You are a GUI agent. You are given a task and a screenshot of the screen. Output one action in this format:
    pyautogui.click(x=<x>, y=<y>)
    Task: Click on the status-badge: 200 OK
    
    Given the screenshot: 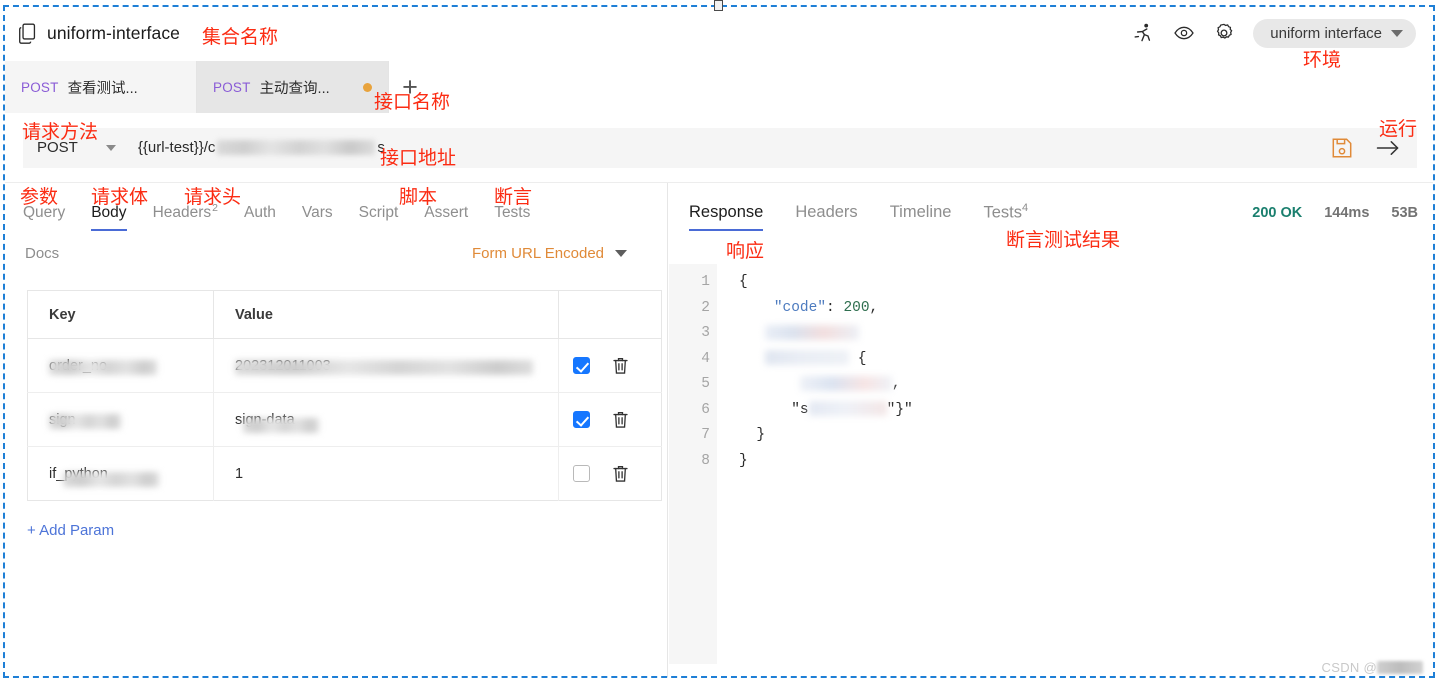 What is the action you would take?
    pyautogui.click(x=1277, y=213)
    